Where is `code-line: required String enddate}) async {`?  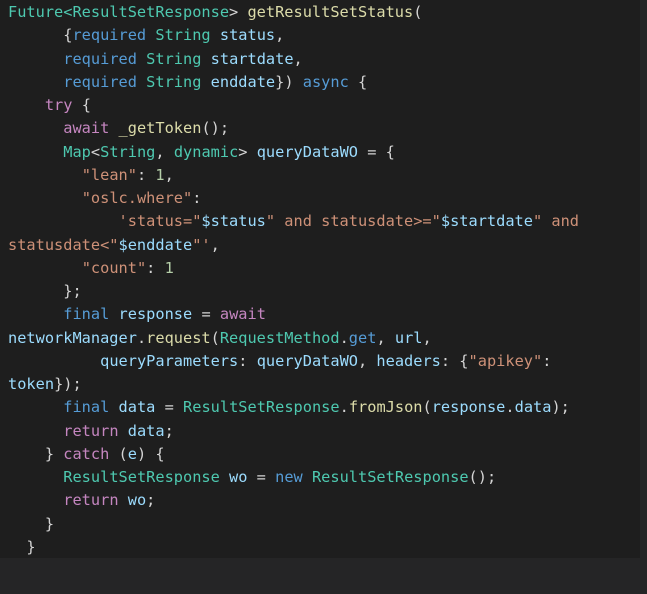
code-line: required String enddate}) async { is located at coordinates (293, 82).